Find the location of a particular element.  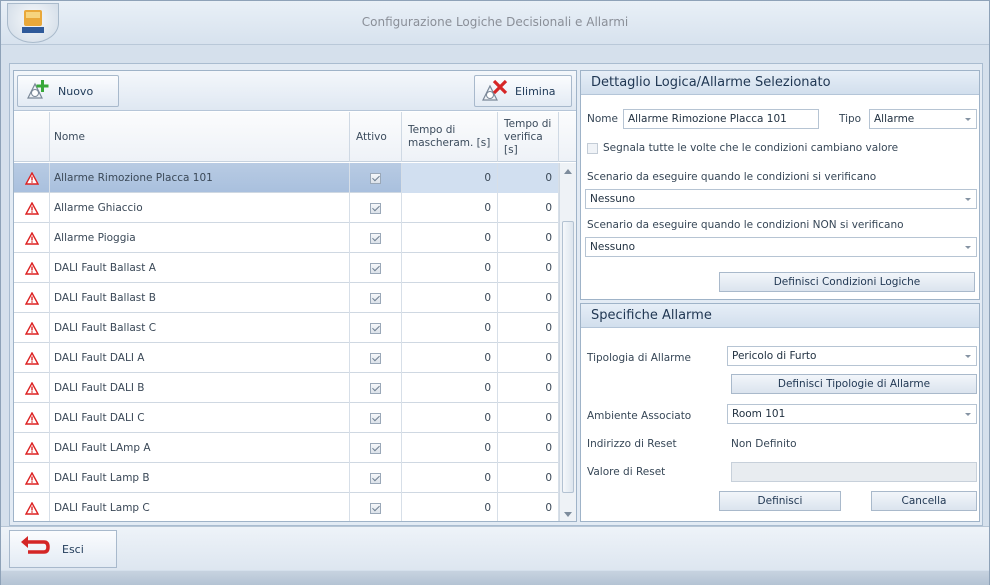

table-row: DALI Fault Ballast C 00 is located at coordinates (286, 328).